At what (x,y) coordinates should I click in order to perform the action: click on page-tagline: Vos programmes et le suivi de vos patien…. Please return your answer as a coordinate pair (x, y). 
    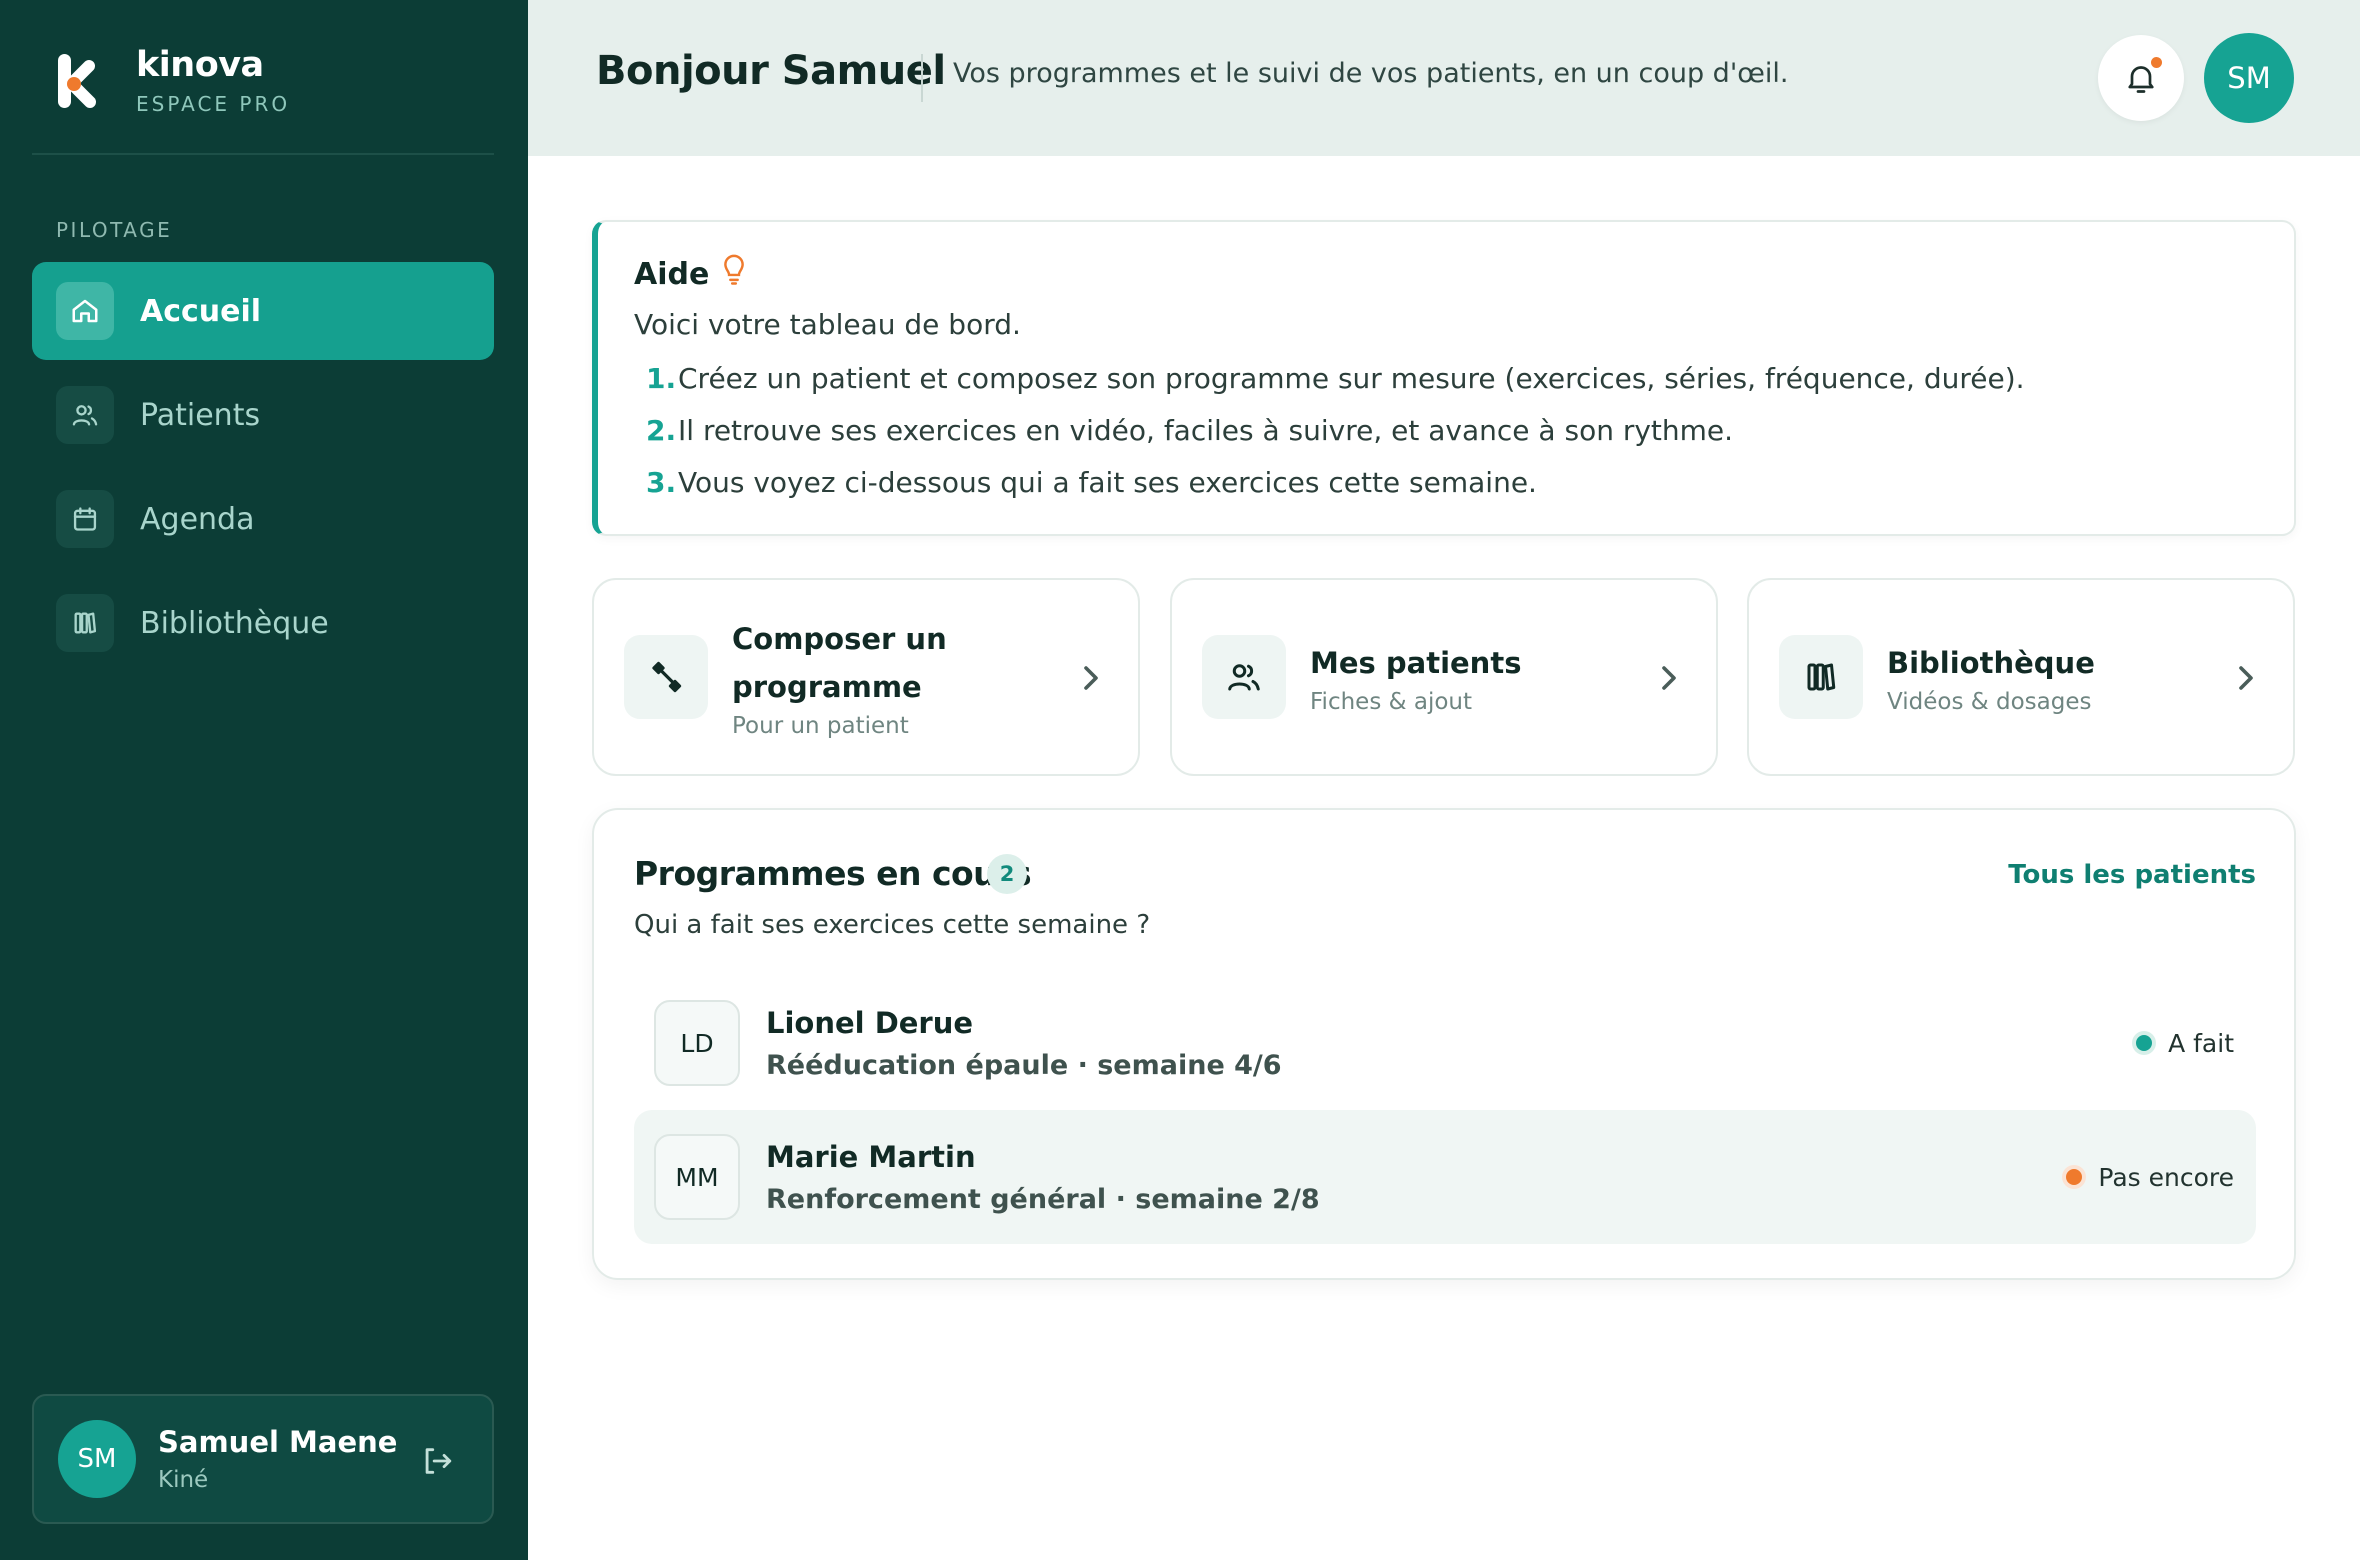
    Looking at the image, I should click on (1371, 73).